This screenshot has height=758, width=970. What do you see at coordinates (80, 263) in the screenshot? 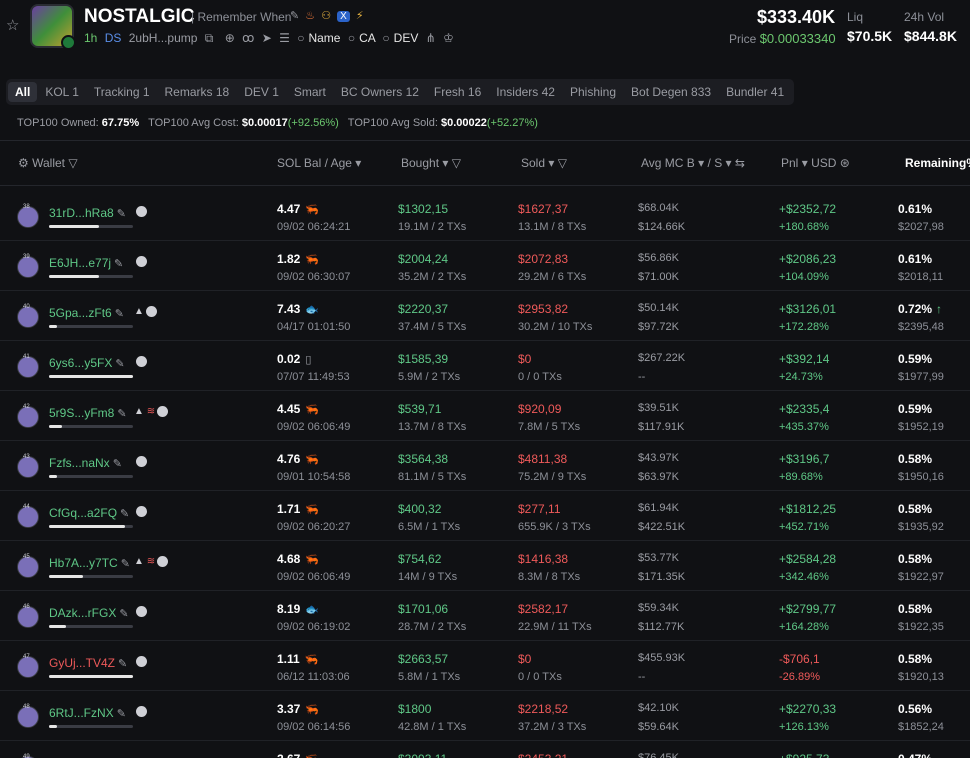
I see `wallet-address-text: E6JH...e77j` at bounding box center [80, 263].